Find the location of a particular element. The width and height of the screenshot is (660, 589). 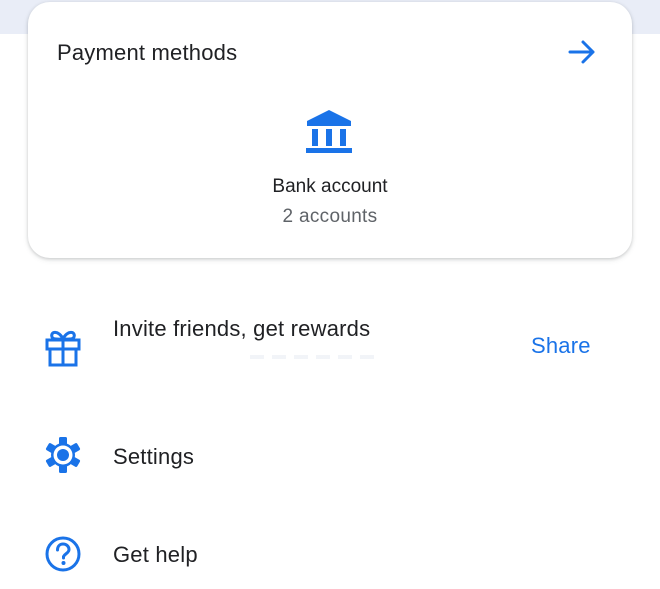

gear-icon is located at coordinates (63, 455).